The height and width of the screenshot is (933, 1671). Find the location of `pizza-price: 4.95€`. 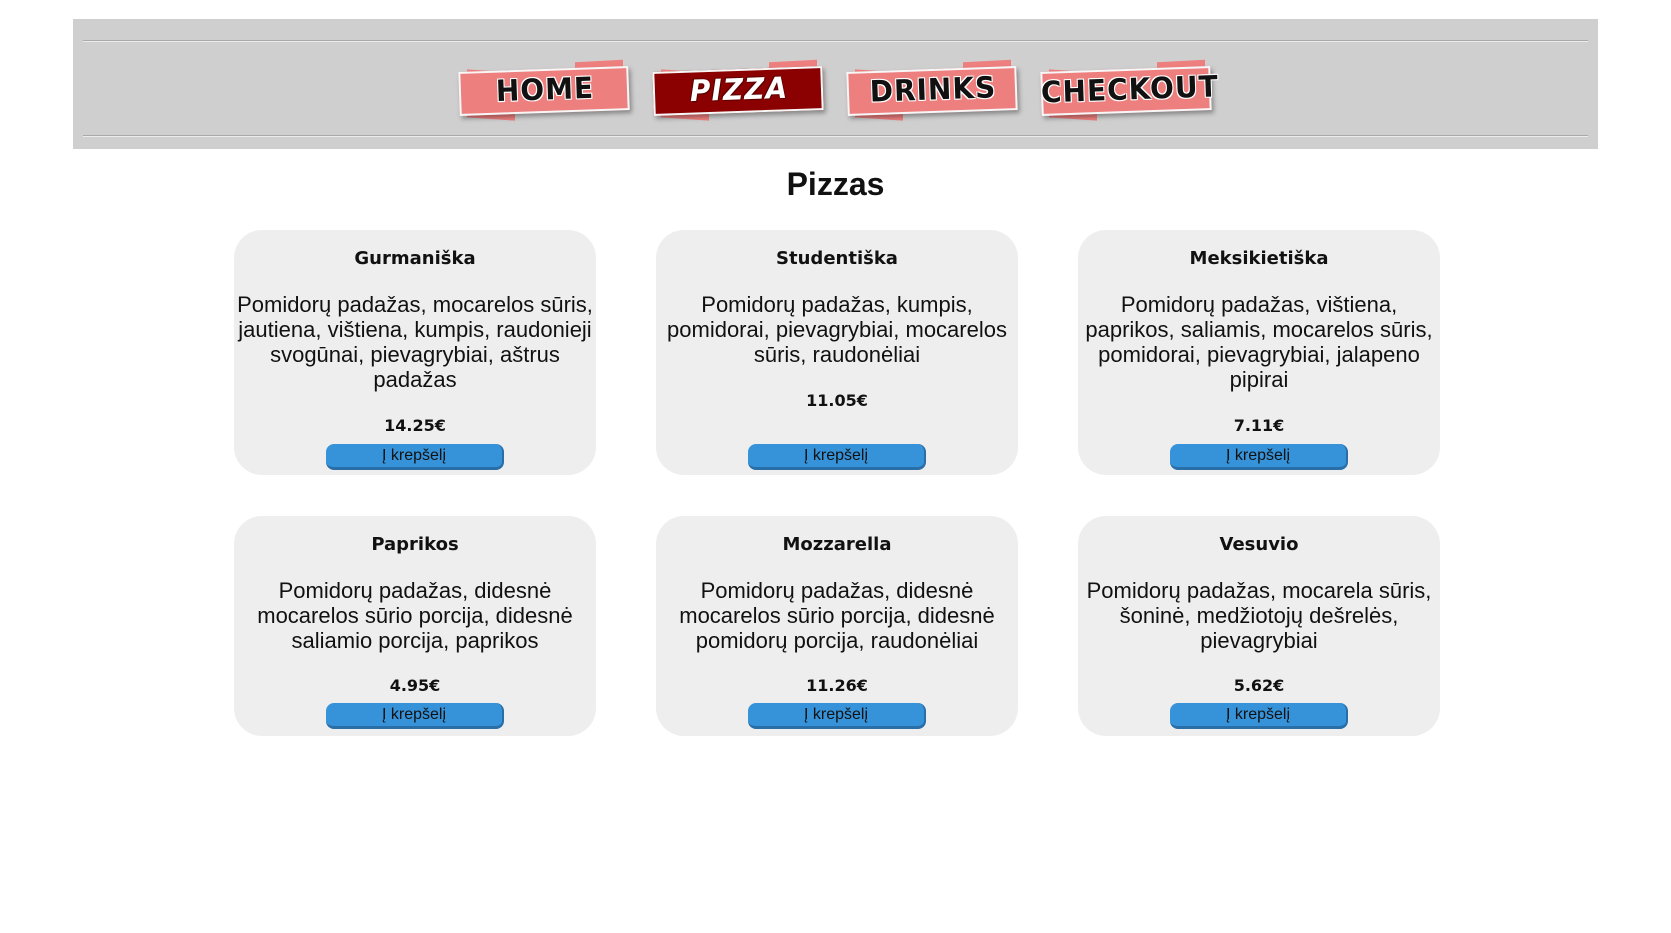

pizza-price: 4.95€ is located at coordinates (415, 685).